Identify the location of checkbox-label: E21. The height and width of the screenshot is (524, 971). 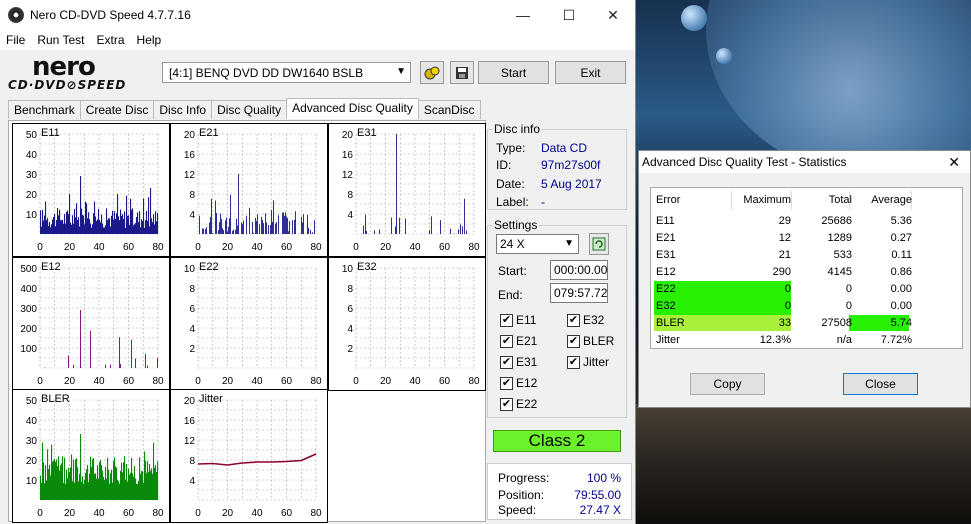
(527, 341).